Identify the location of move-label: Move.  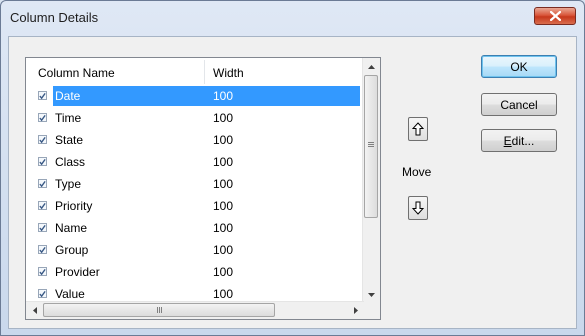
(417, 172).